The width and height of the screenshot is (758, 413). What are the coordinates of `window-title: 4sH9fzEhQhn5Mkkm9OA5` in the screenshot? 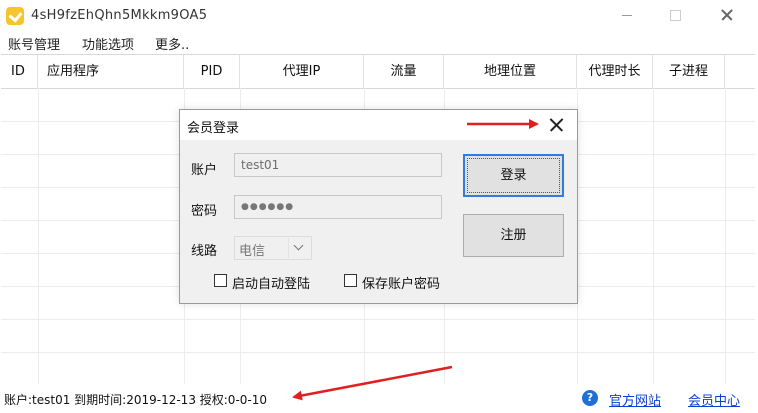 It's located at (119, 15).